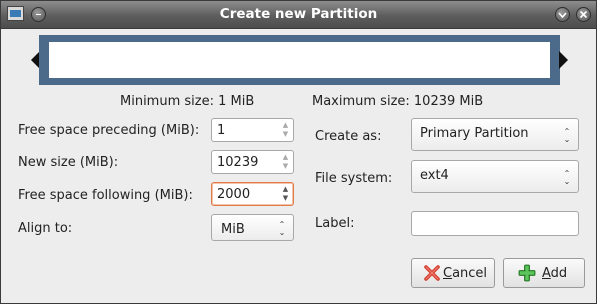 Image resolution: width=597 pixels, height=304 pixels. Describe the element at coordinates (495, 223) in the screenshot. I see `partition-label-input` at that location.